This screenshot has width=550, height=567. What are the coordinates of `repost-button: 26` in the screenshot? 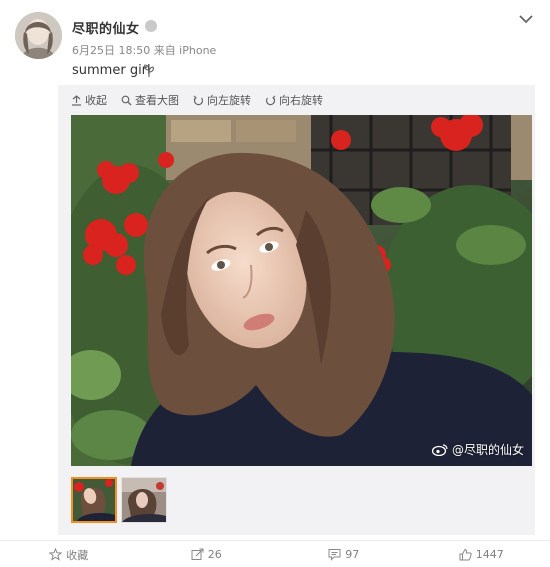 It's located at (207, 554).